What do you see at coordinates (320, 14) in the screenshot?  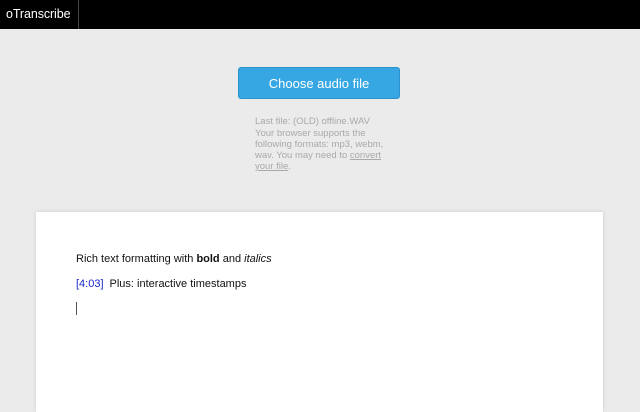 I see `top-bar: oTranscribe` at bounding box center [320, 14].